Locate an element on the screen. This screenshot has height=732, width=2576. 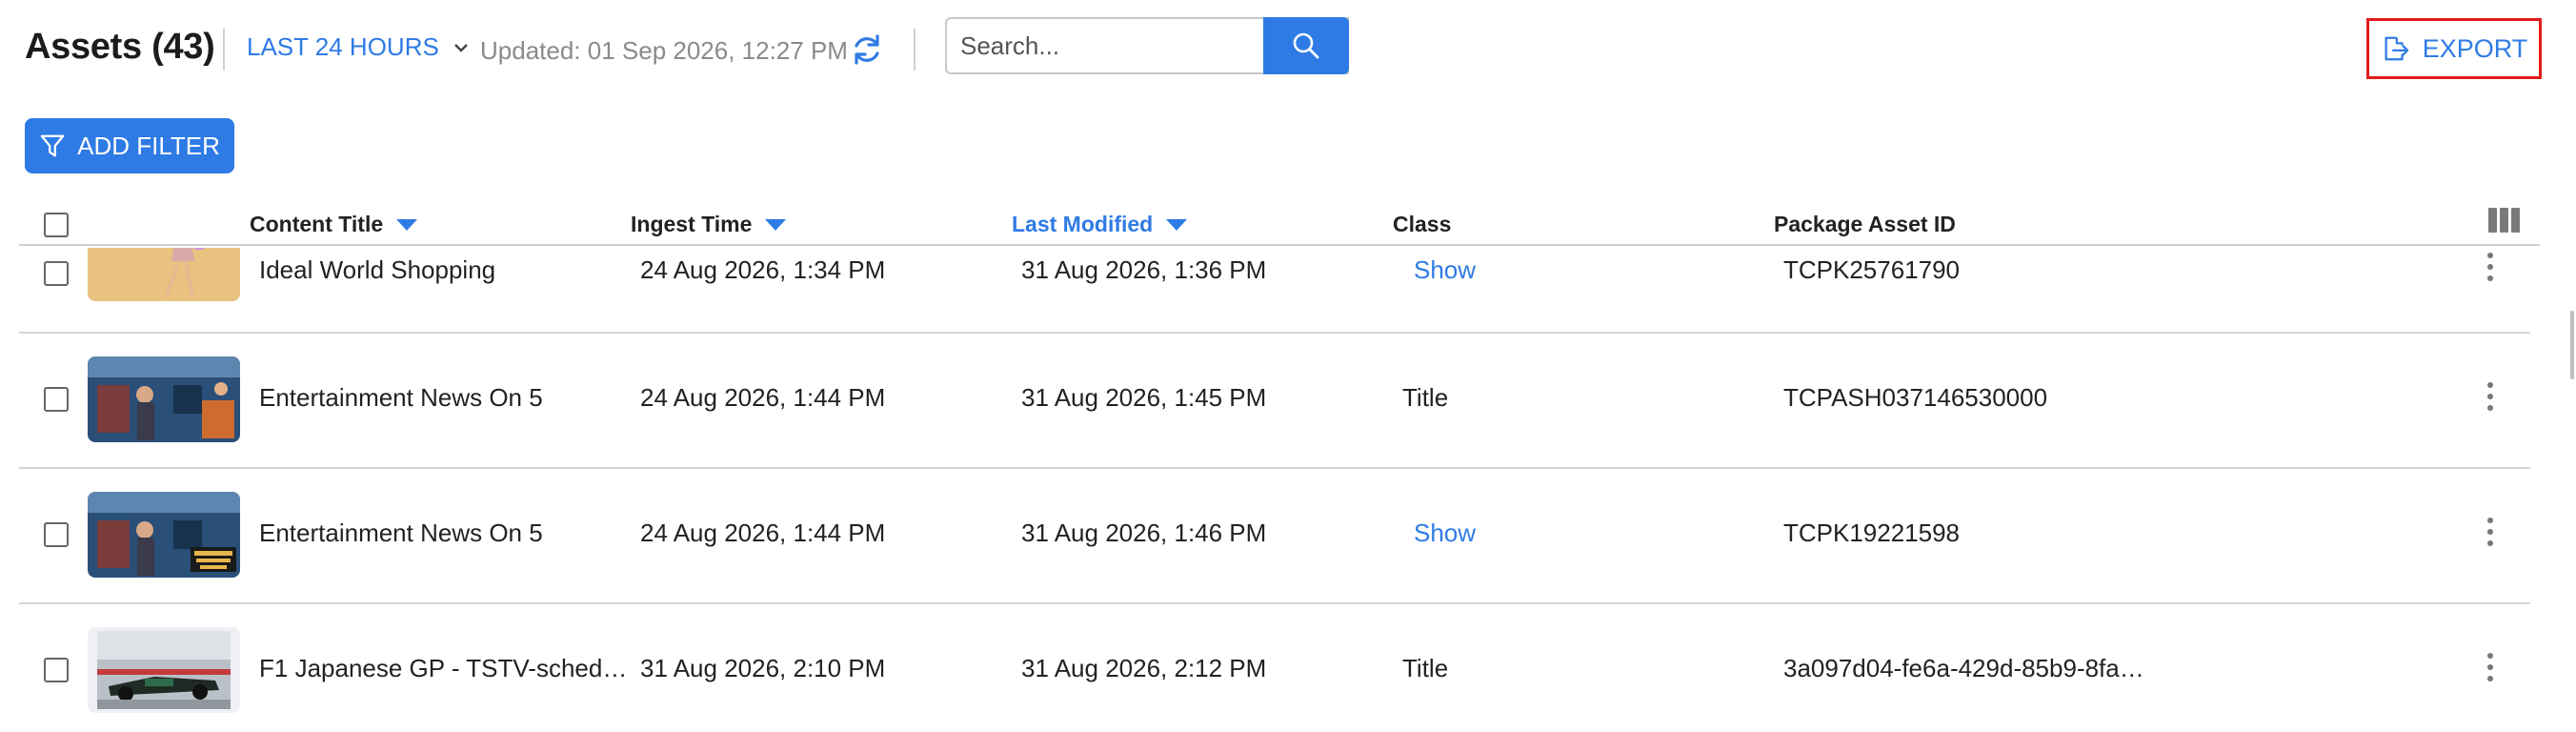
refresh-button is located at coordinates (867, 49).